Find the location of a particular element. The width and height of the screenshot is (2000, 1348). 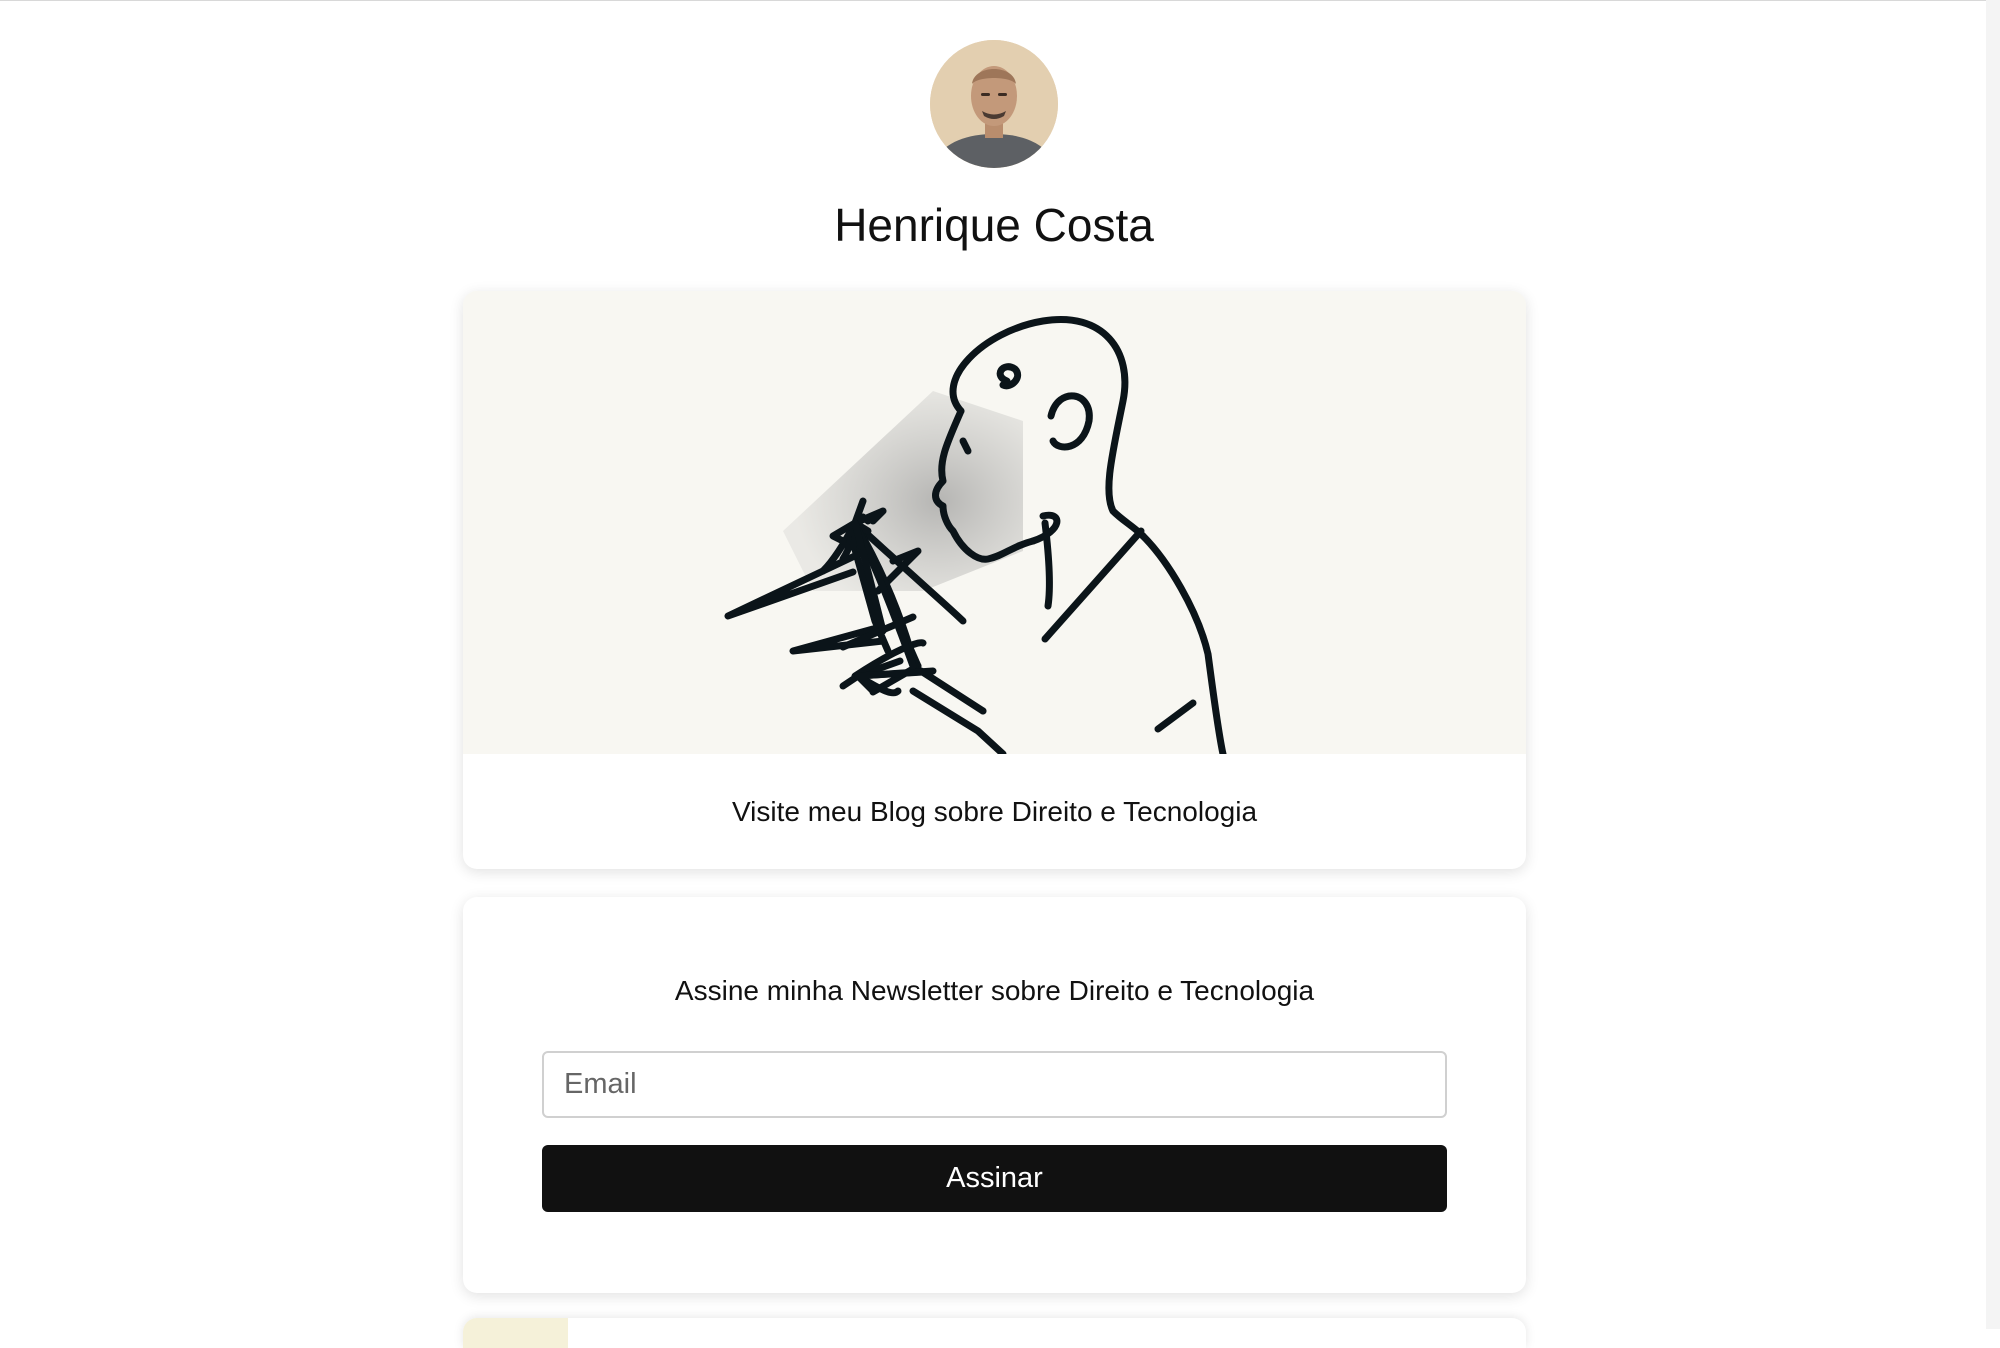

subscribe-button: Assinar is located at coordinates (994, 1178).